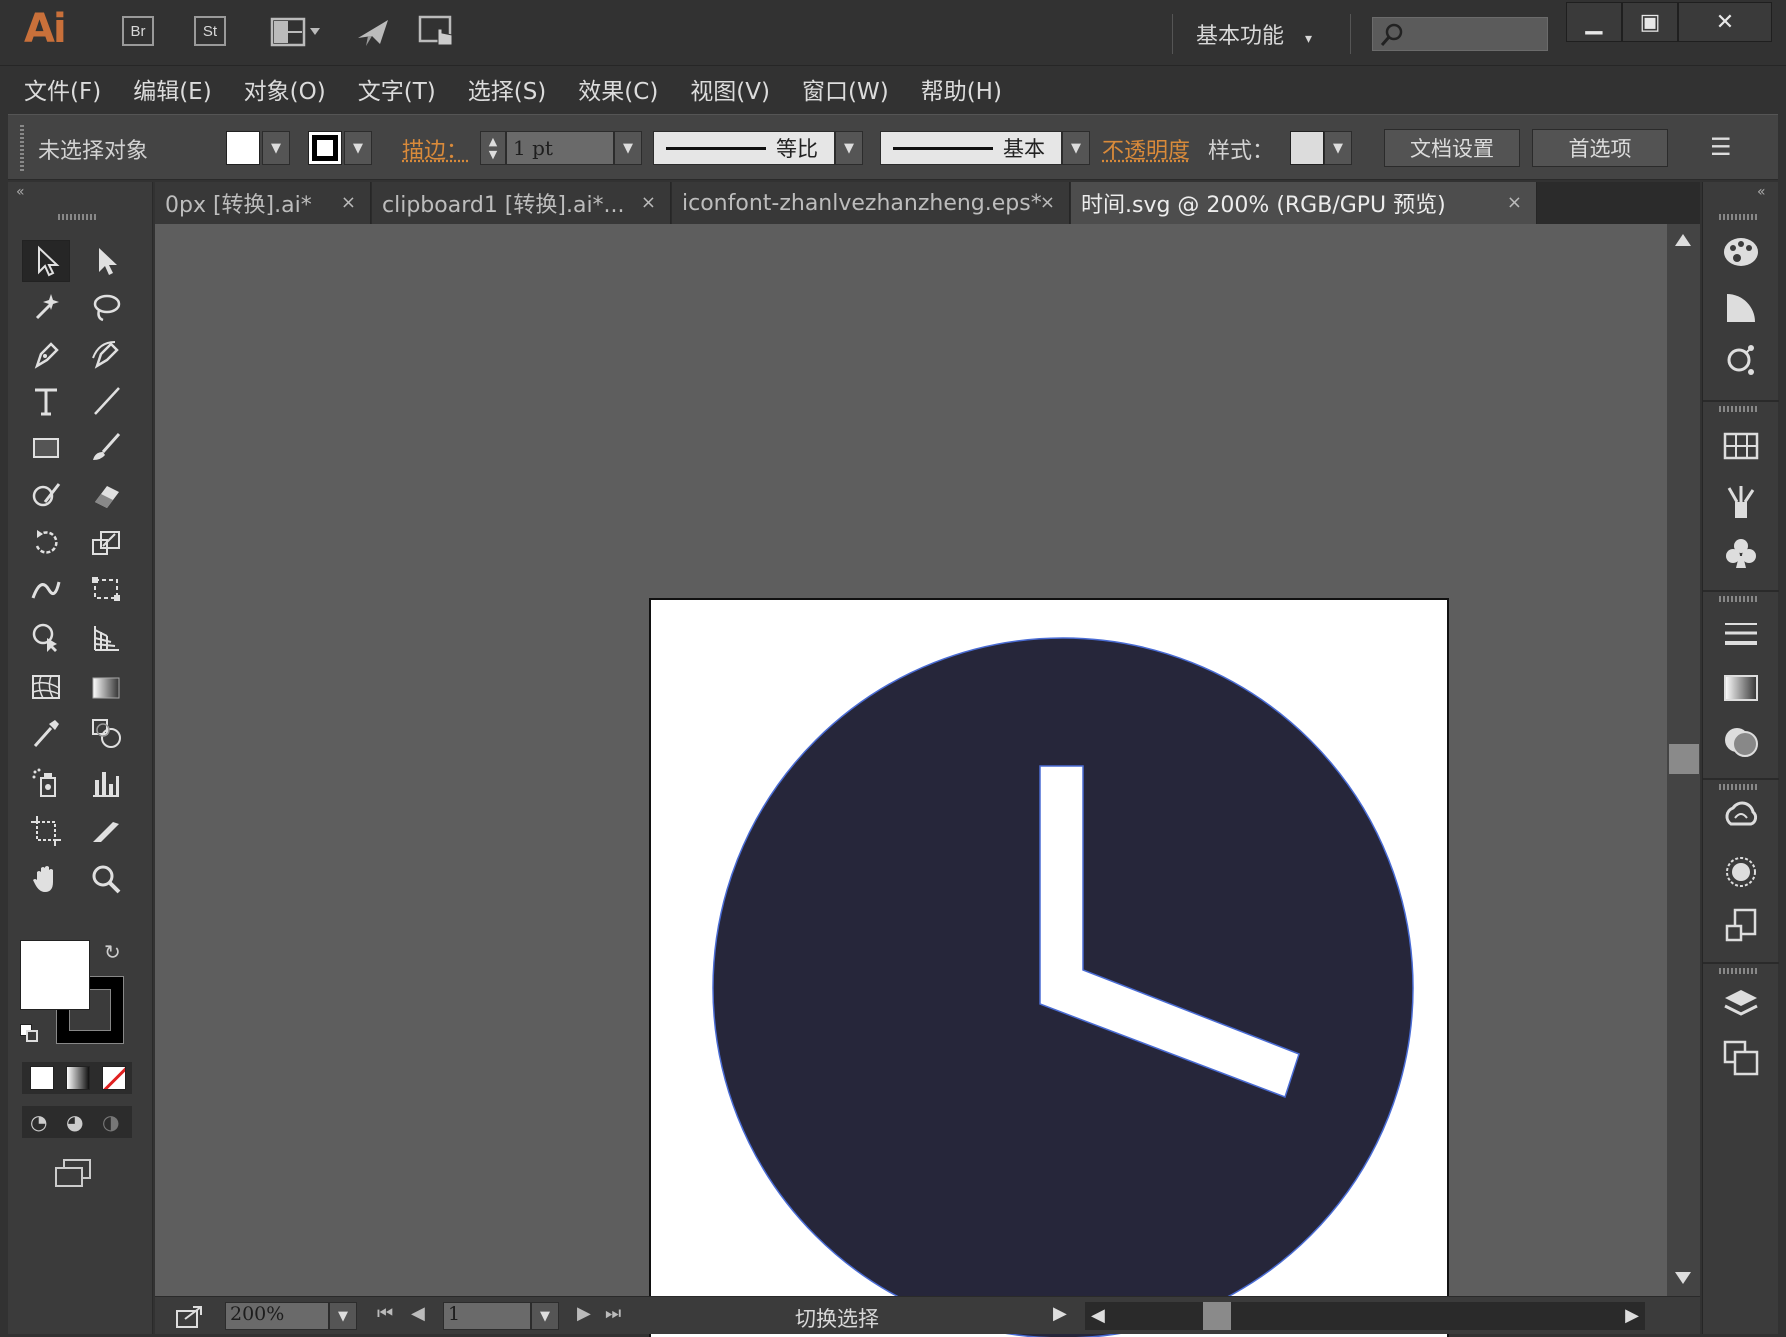 The height and width of the screenshot is (1337, 1786). Describe the element at coordinates (1741, 816) in the screenshot. I see `libraries-panel-button` at that location.